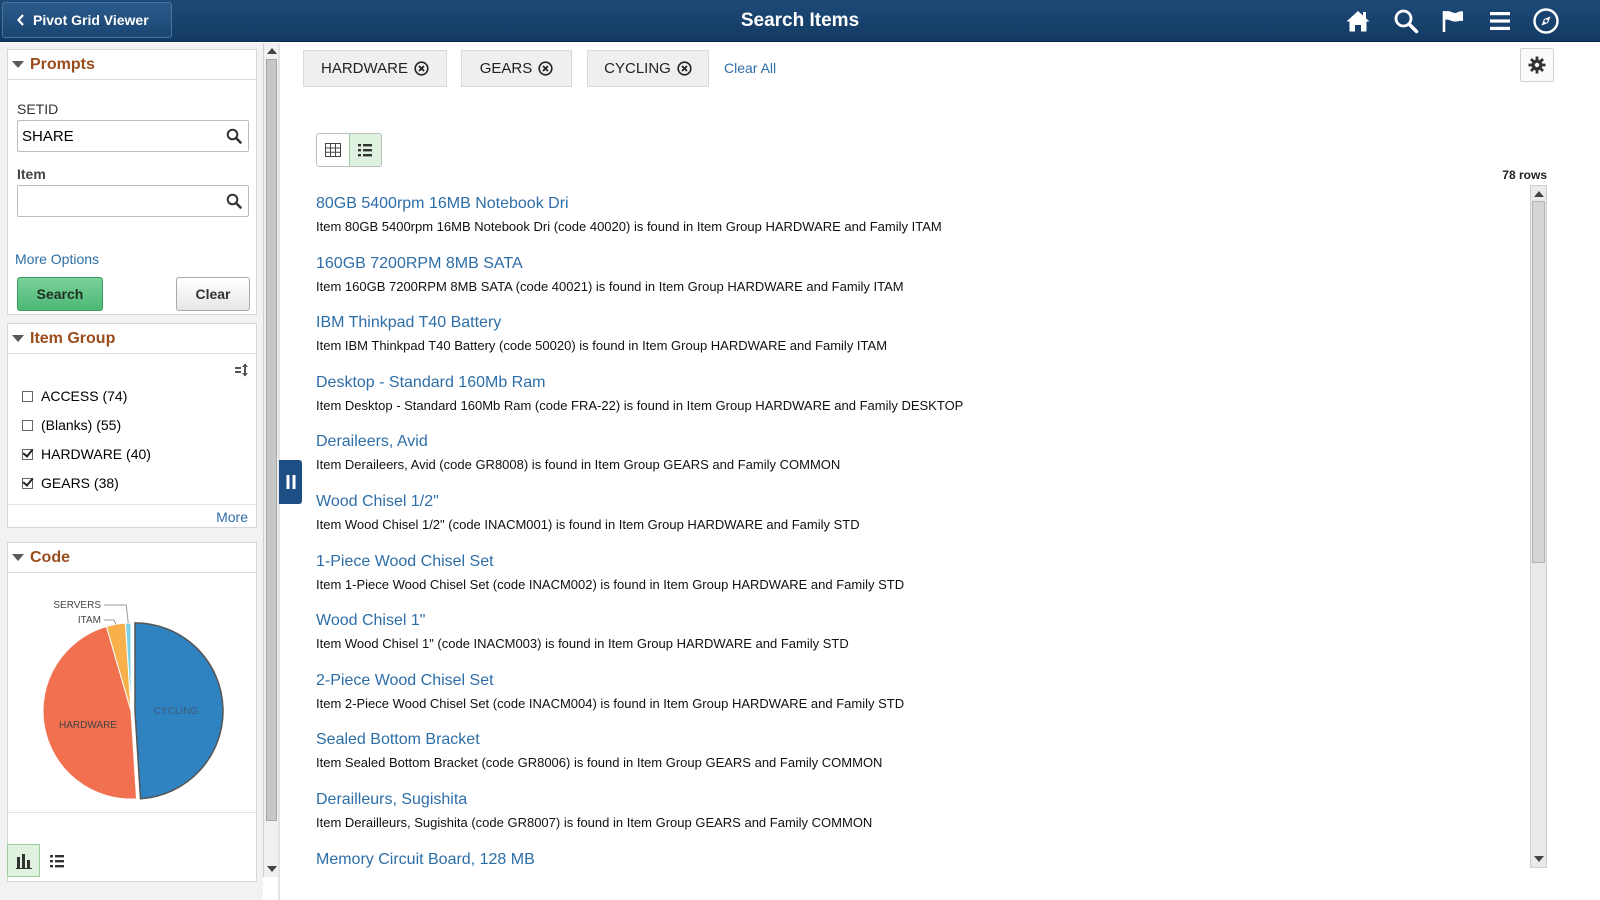 The width and height of the screenshot is (1600, 900). I want to click on chart-view-toggle, so click(40, 860).